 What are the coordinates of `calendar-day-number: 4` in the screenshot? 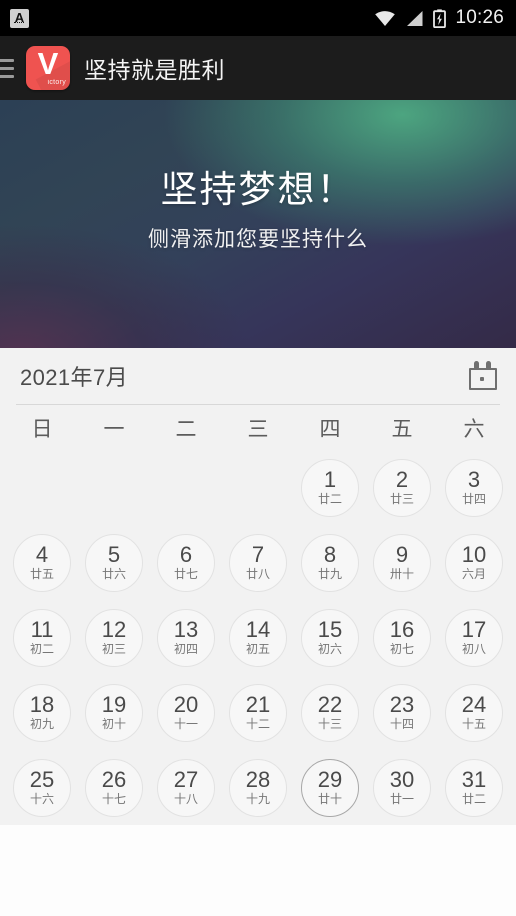 It's located at (42, 554).